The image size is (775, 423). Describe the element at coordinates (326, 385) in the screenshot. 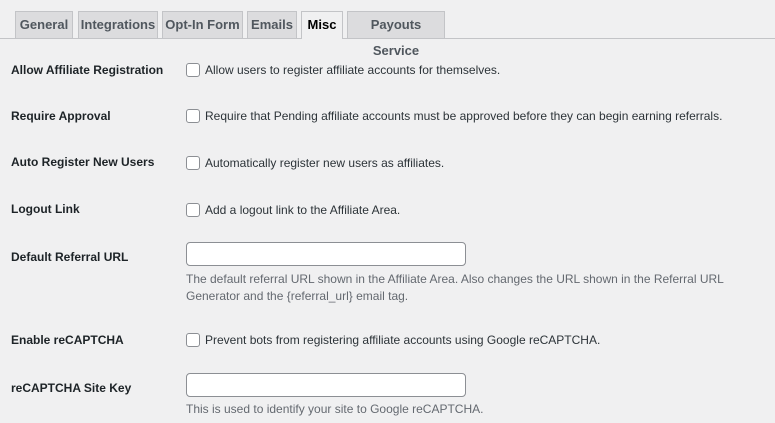

I see `recaptcha-site-key-input` at that location.